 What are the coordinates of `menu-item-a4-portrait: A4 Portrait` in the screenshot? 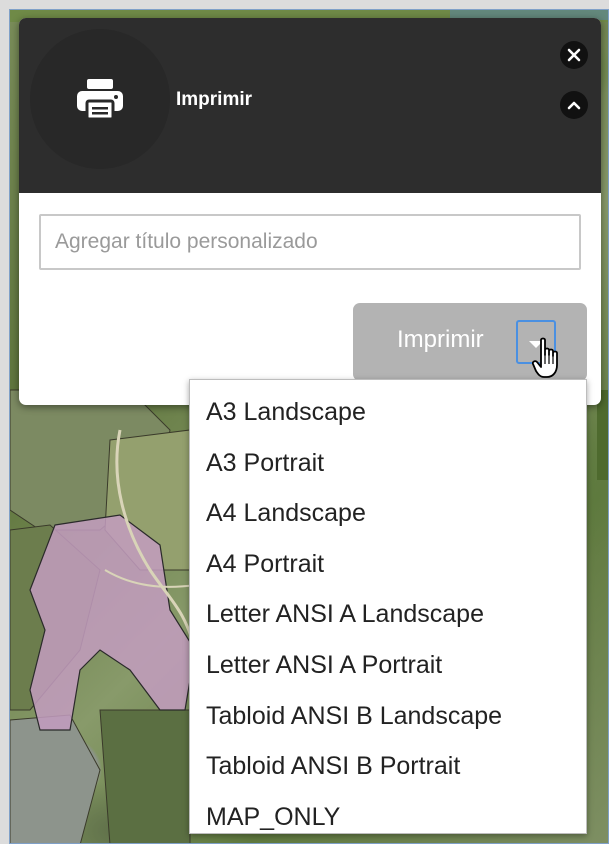 It's located at (388, 564).